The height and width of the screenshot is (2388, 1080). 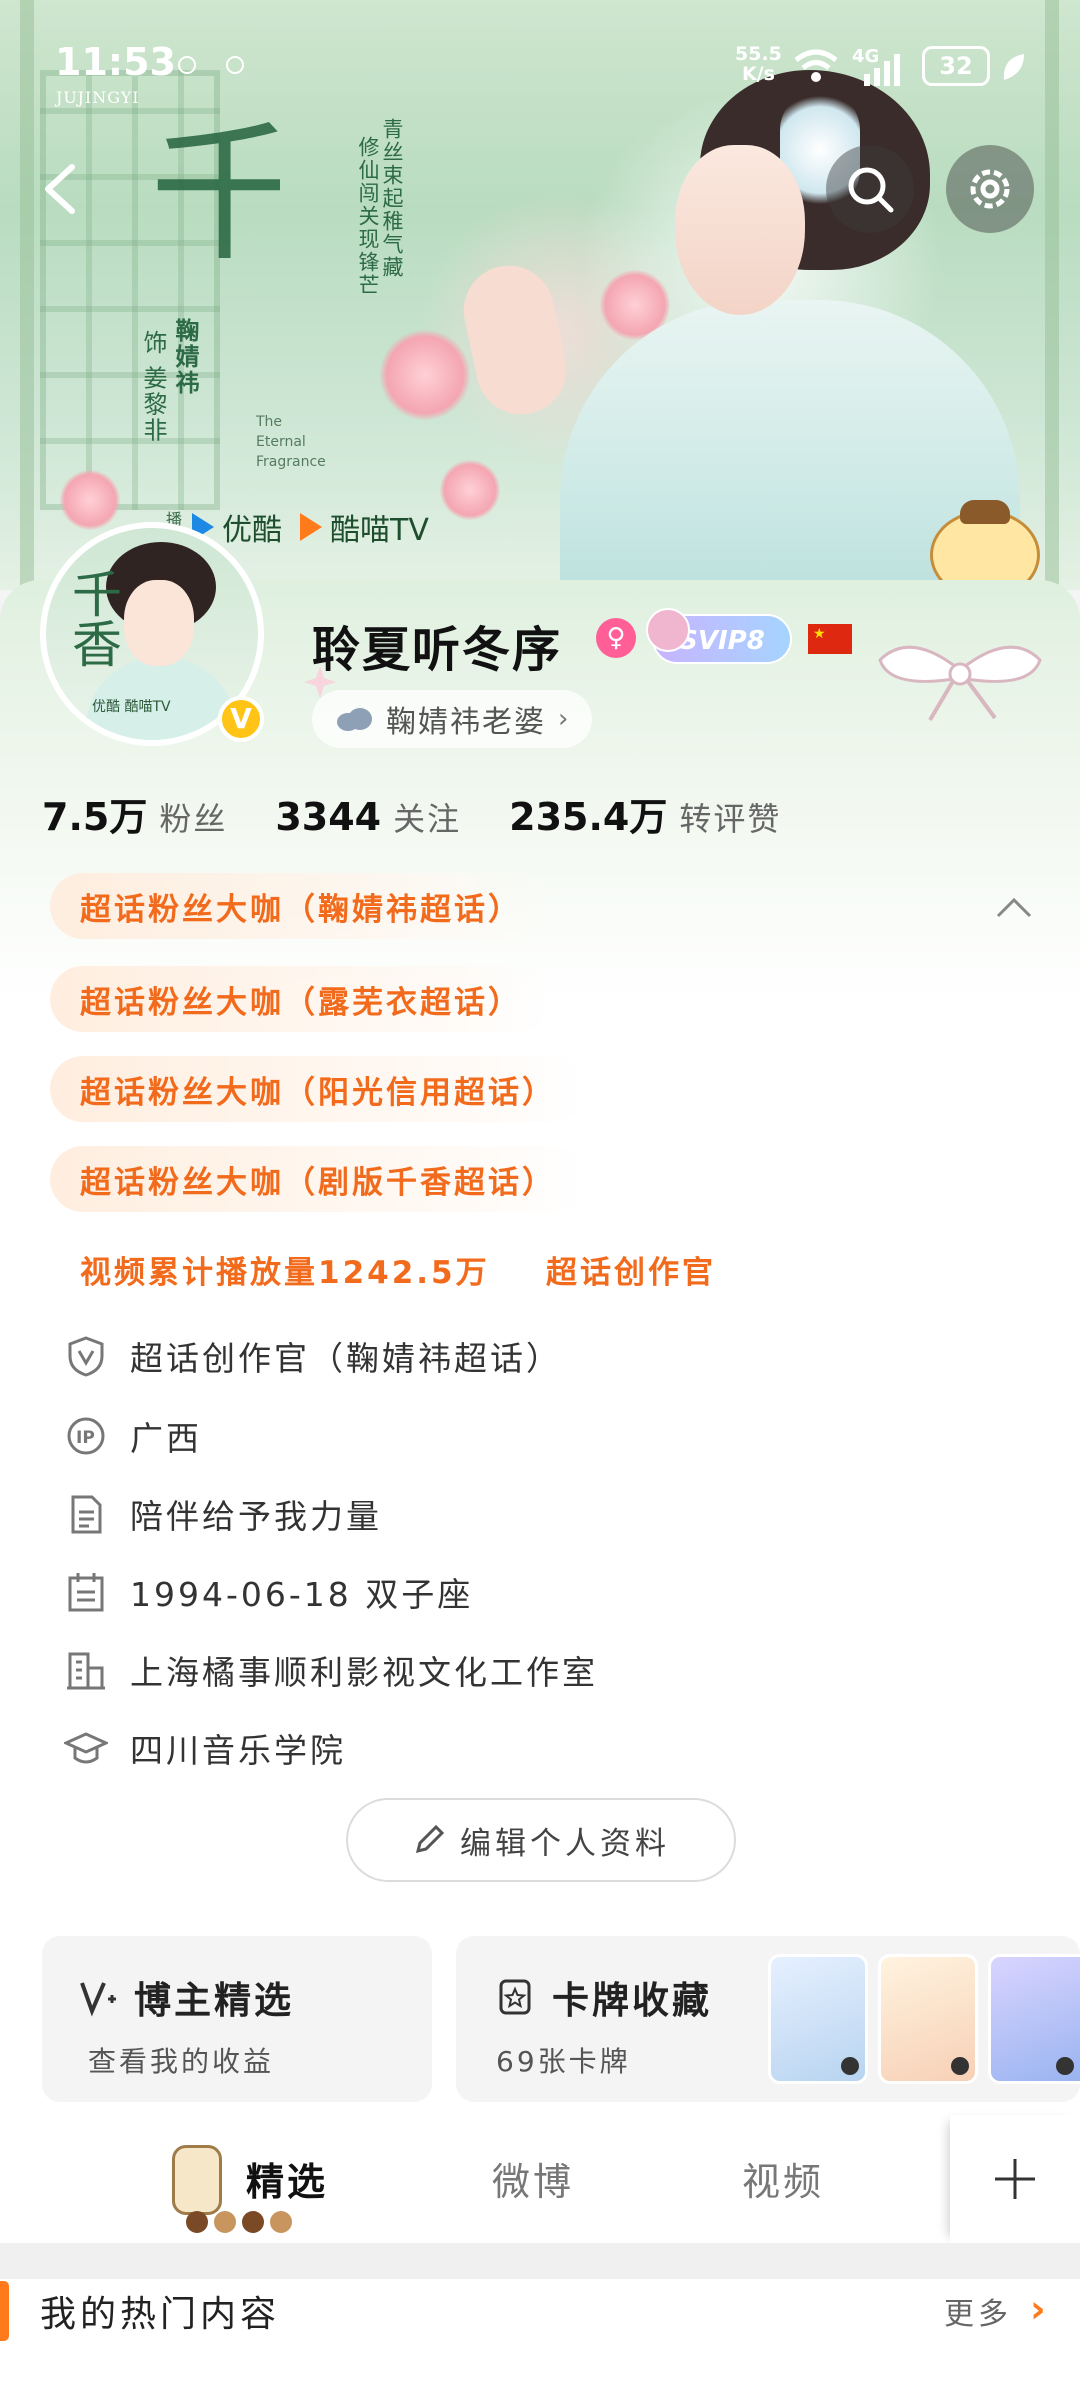 What do you see at coordinates (379, 530) in the screenshot?
I see `platform-kumiao: 酷喵TV` at bounding box center [379, 530].